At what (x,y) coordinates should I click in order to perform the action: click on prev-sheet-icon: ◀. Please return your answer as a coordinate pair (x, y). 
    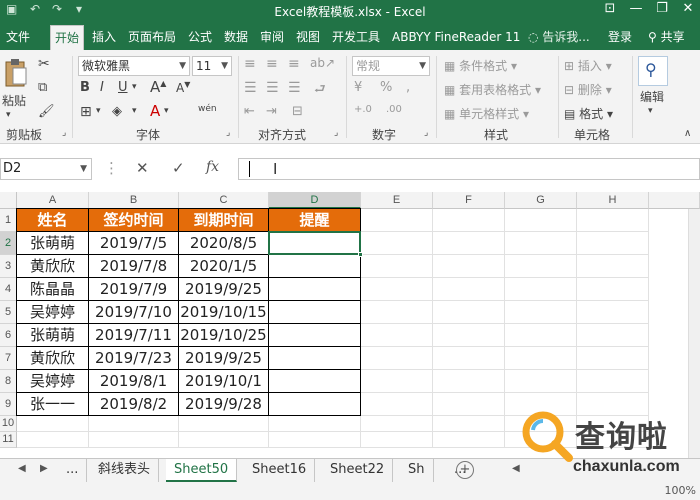
    Looking at the image, I should click on (22, 468).